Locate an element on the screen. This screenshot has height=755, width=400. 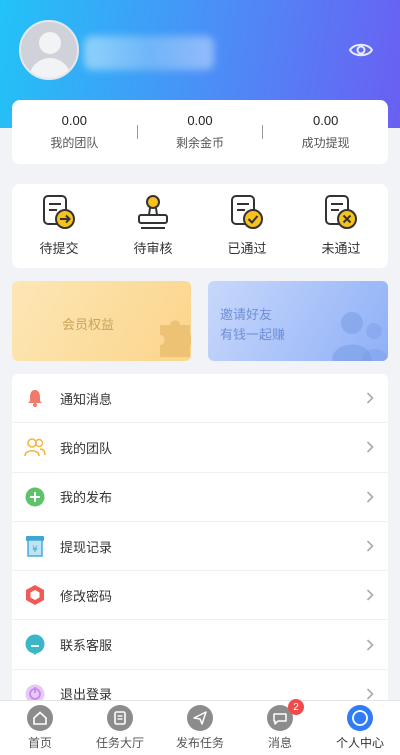
menu-item-customer-service: 联系客服 is located at coordinates (200, 645).